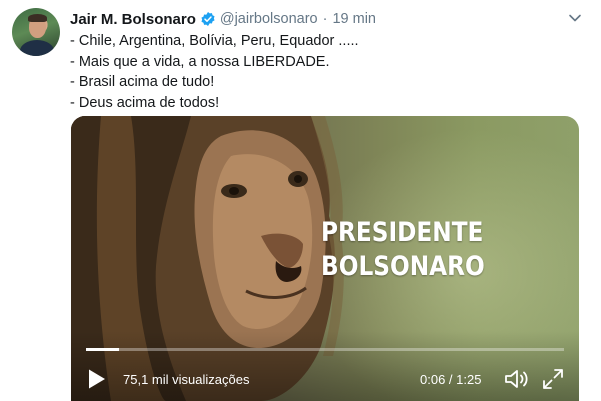 The image size is (601, 401). Describe the element at coordinates (36, 32) in the screenshot. I see `avatar` at that location.